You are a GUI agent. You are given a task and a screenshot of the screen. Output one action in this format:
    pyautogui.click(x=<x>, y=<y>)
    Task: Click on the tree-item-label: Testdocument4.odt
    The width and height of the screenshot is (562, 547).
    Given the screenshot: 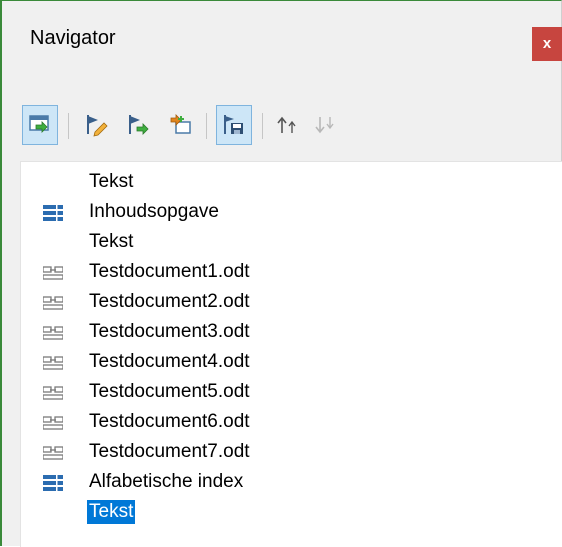 What is the action you would take?
    pyautogui.click(x=169, y=361)
    